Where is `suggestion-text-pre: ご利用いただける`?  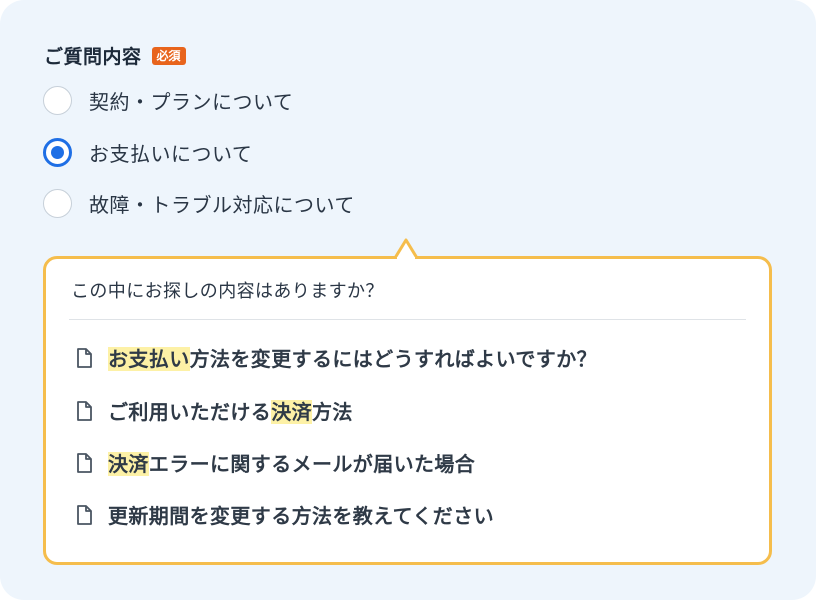
suggestion-text-pre: ご利用いただける is located at coordinates (190, 412).